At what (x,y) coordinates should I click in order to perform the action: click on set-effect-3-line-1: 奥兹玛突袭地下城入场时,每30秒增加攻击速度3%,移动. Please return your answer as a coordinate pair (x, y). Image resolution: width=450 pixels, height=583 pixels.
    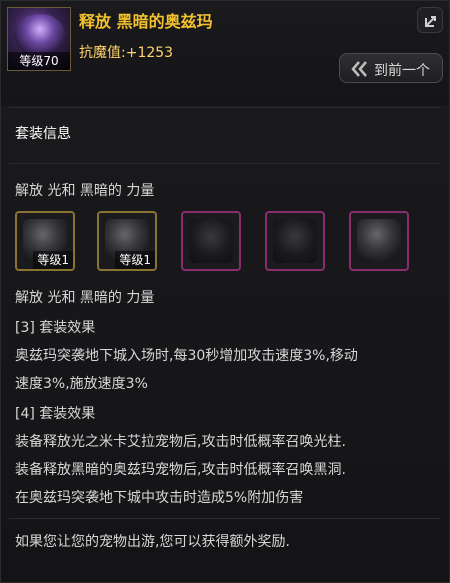
    Looking at the image, I should click on (186, 356).